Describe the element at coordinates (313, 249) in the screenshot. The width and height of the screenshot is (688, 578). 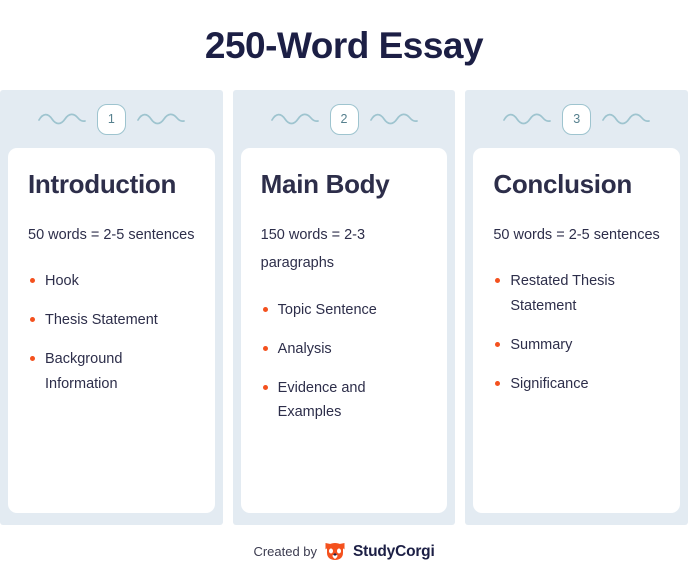
I see `step-meta-2: 150 words = 2-3 paragraphs` at that location.